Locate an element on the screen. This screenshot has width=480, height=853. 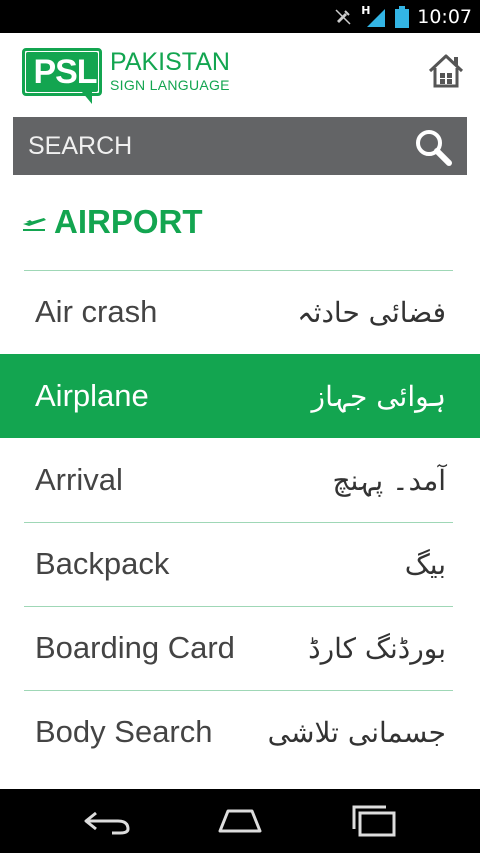
mute-icon is located at coordinates (343, 16).